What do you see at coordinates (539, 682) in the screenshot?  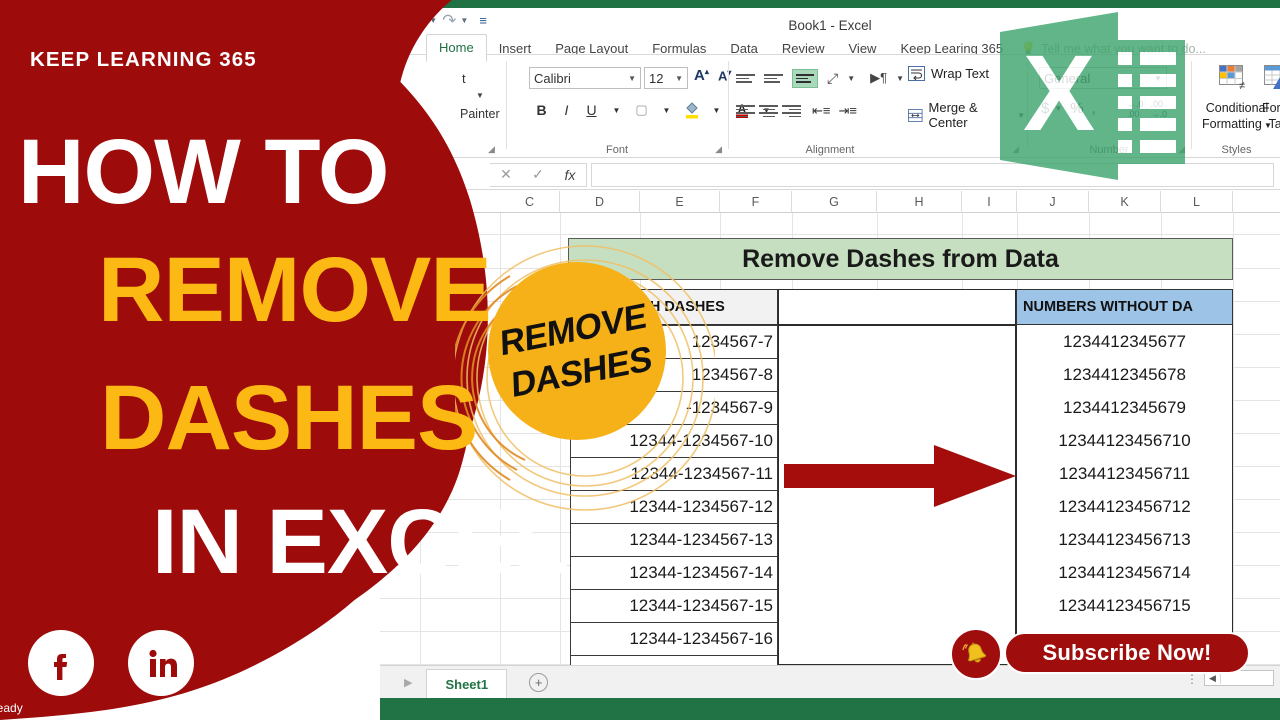 I see `add-sheet-button: +` at bounding box center [539, 682].